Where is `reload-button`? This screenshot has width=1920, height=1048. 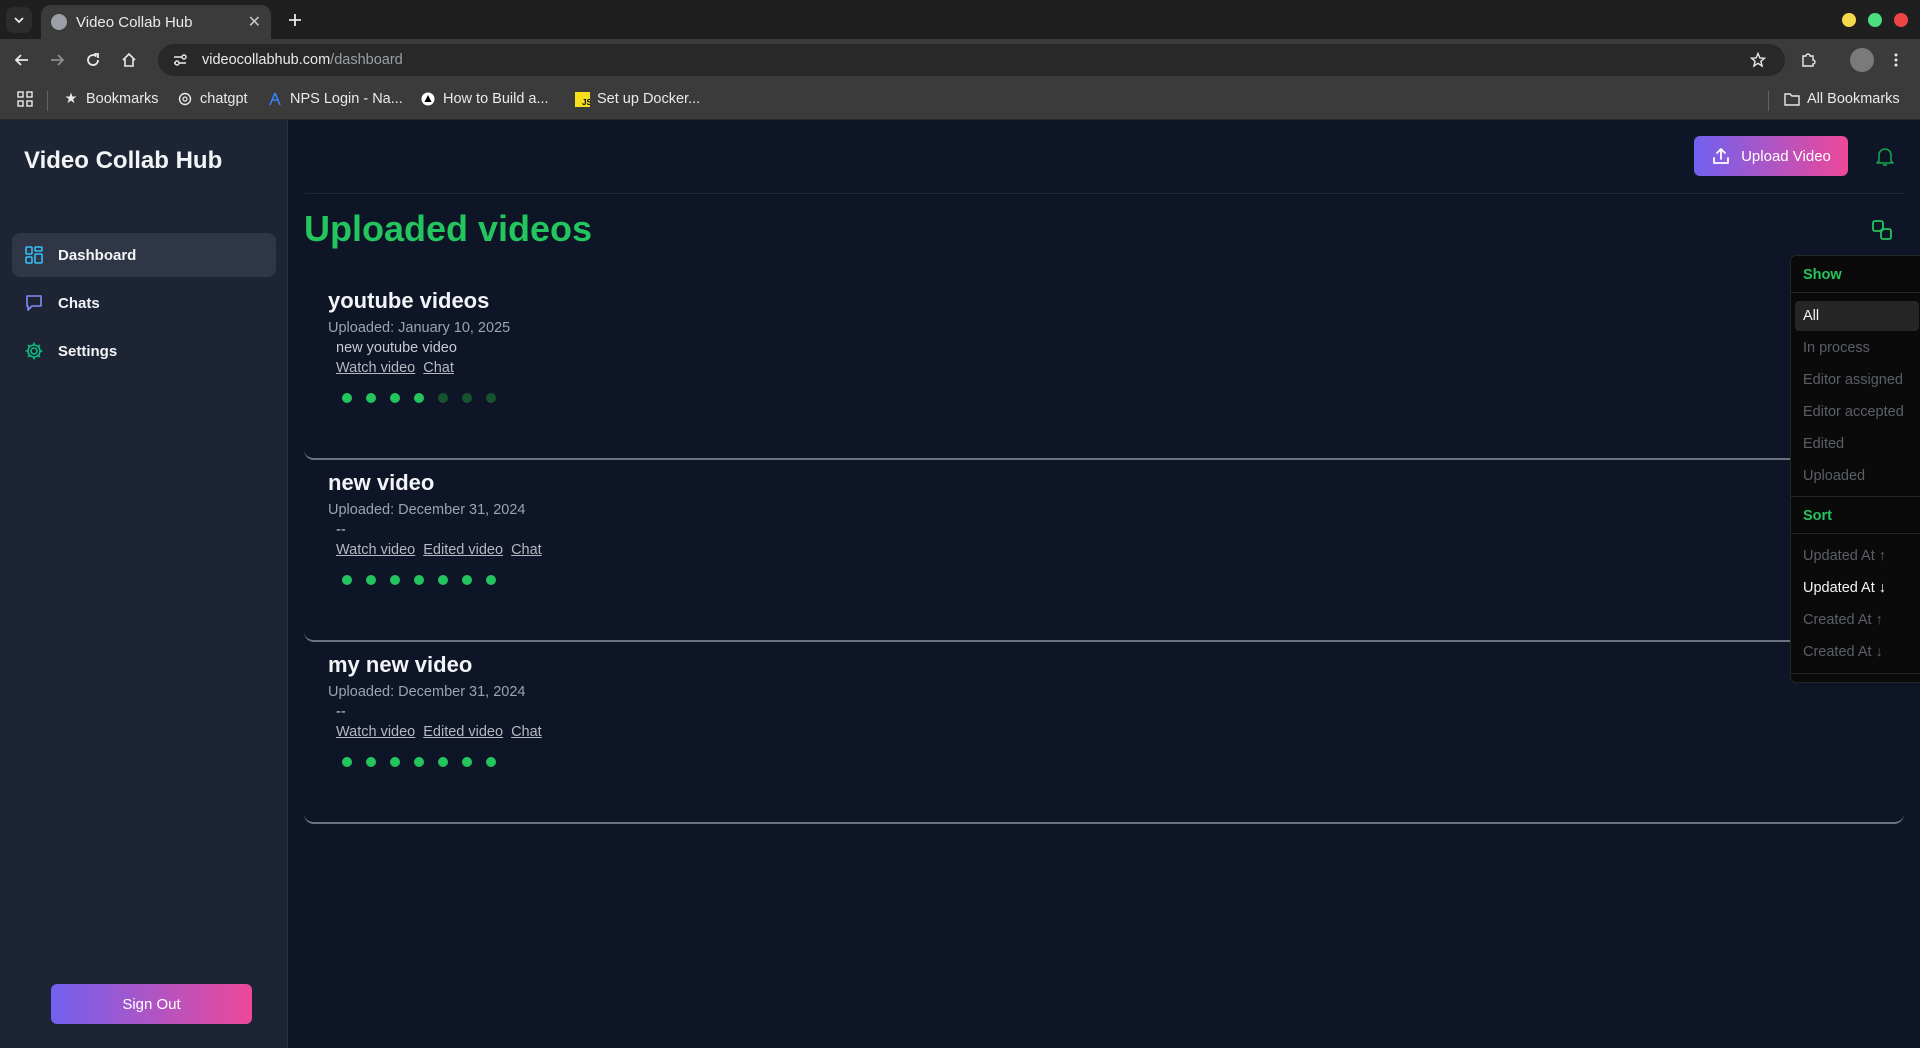
reload-button is located at coordinates (93, 60).